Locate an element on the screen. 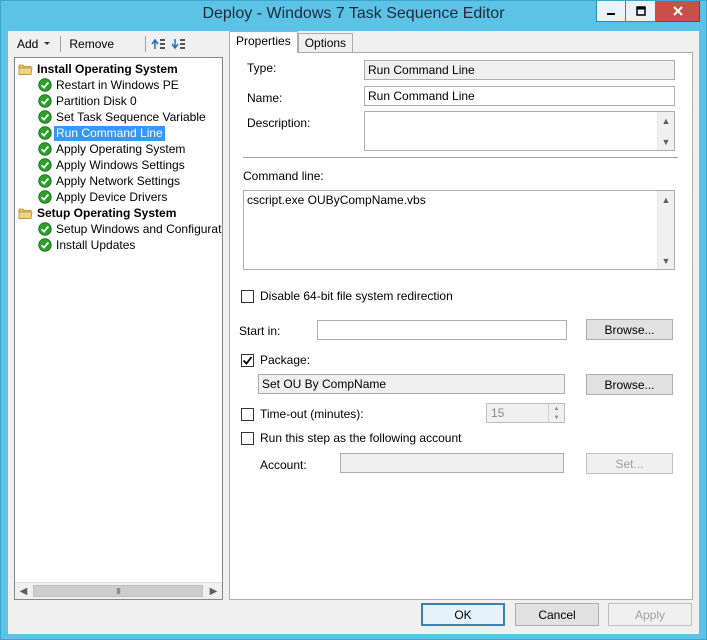  tree-group: Install Operating System is located at coordinates (99, 69).